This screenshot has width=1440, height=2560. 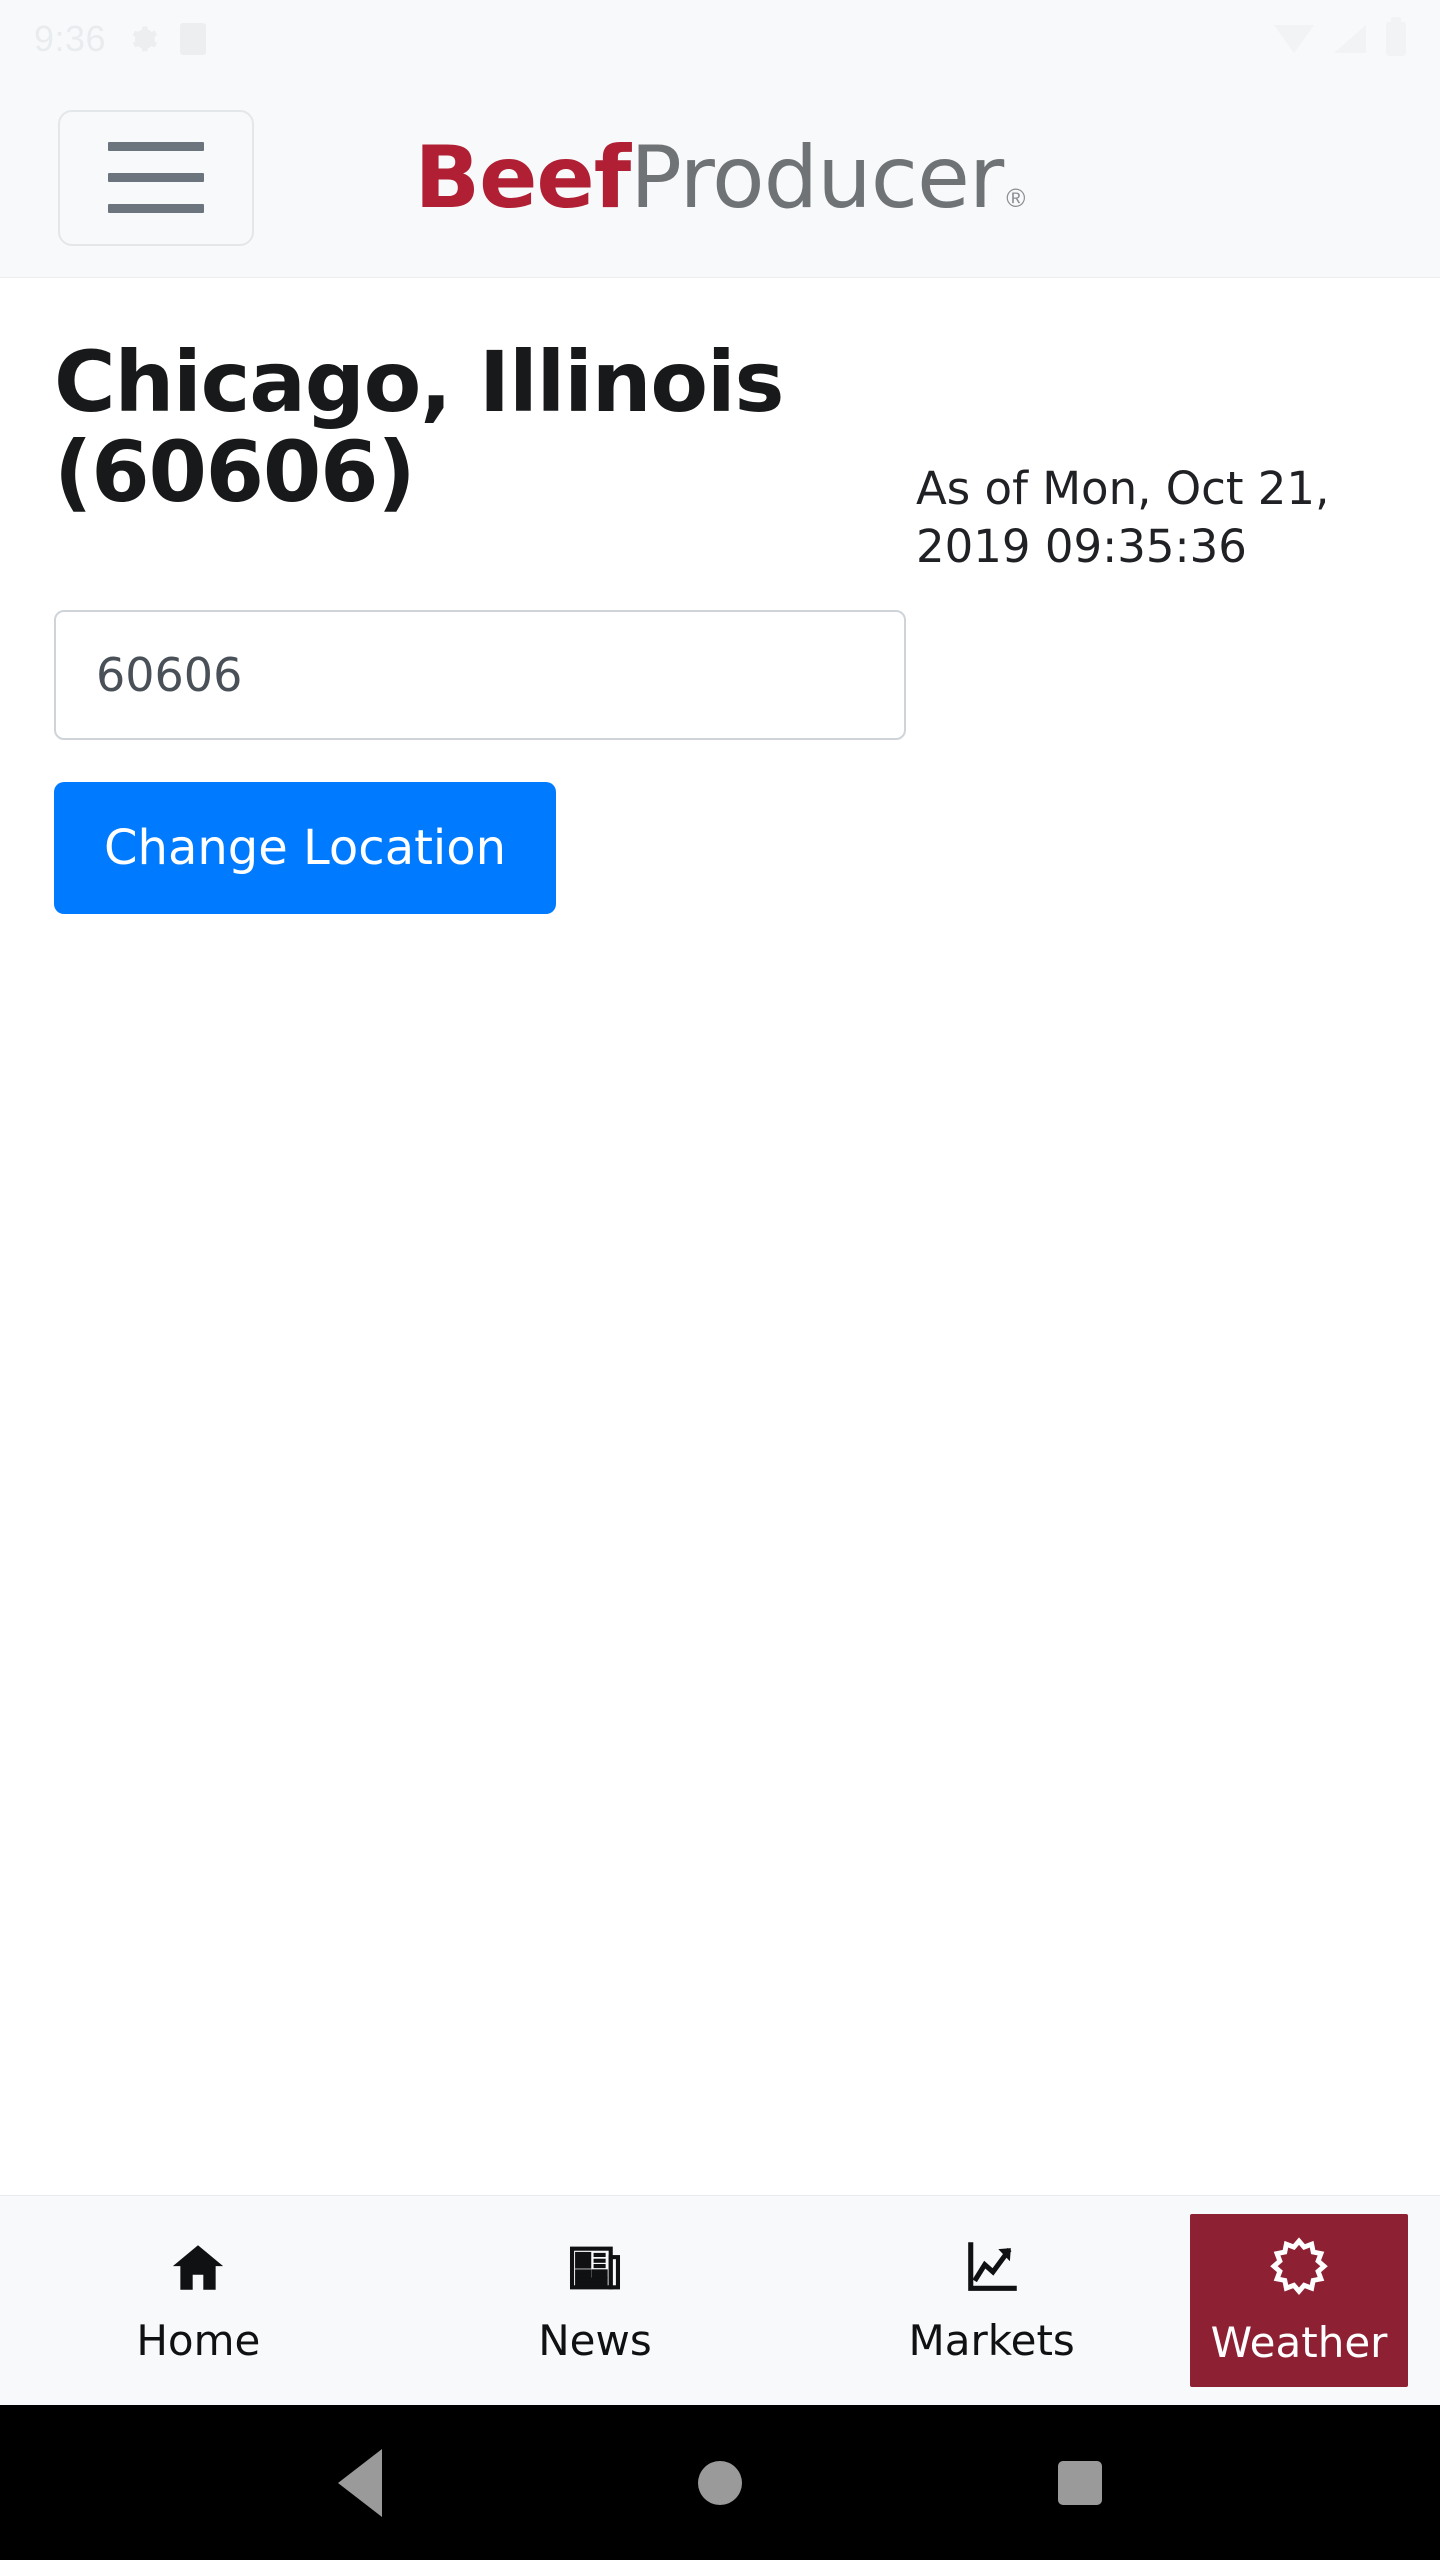 I want to click on brand-logo: Beef Producer ®, so click(x=720, y=178).